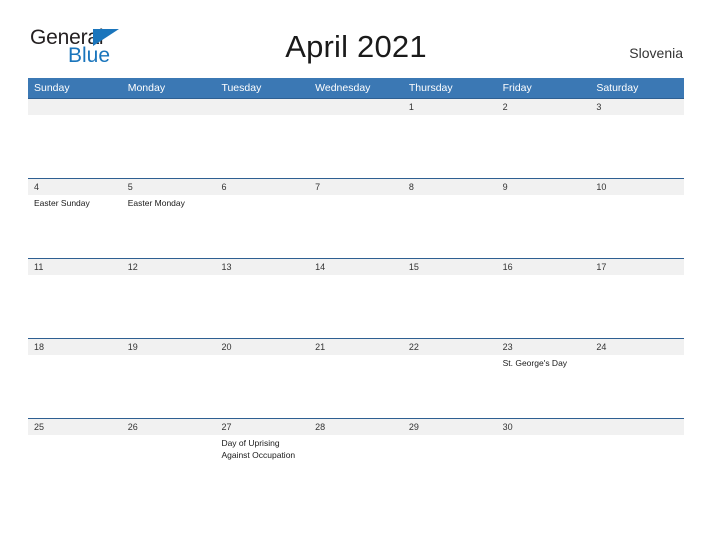  Describe the element at coordinates (262, 187) in the screenshot. I see `day-number: 6` at that location.